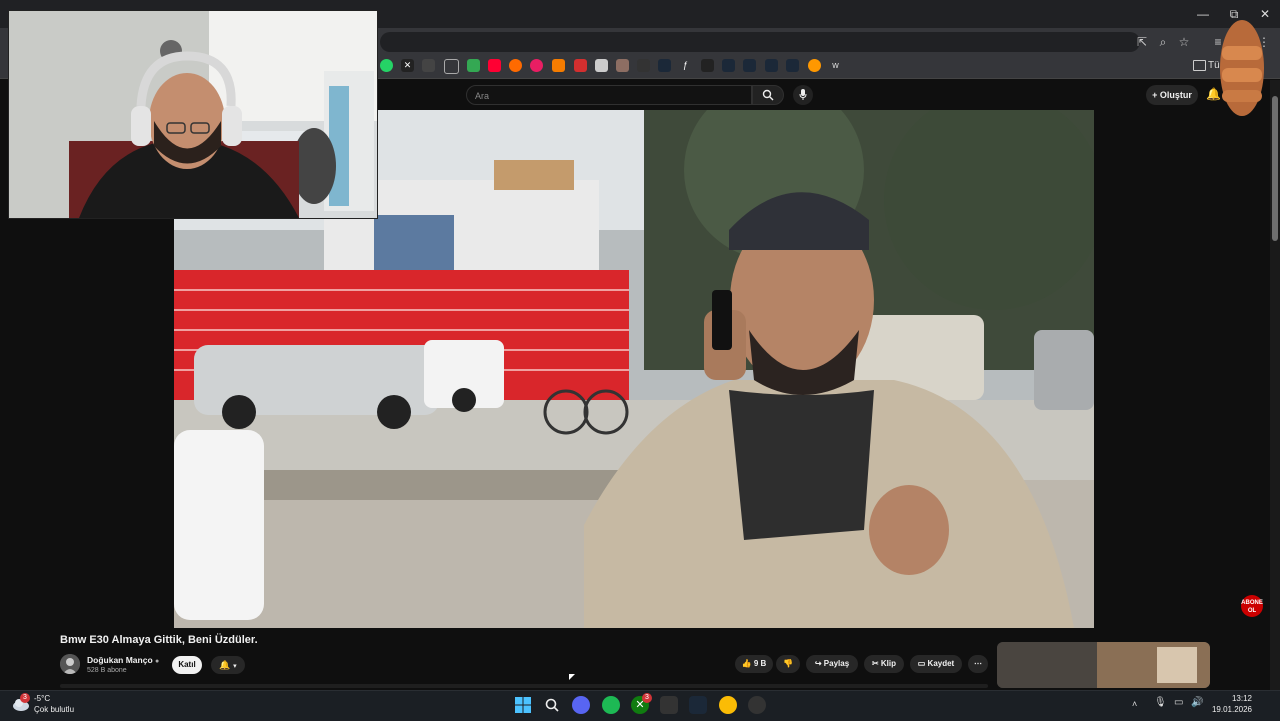  What do you see at coordinates (572, 677) in the screenshot?
I see `mouse-cursor` at bounding box center [572, 677].